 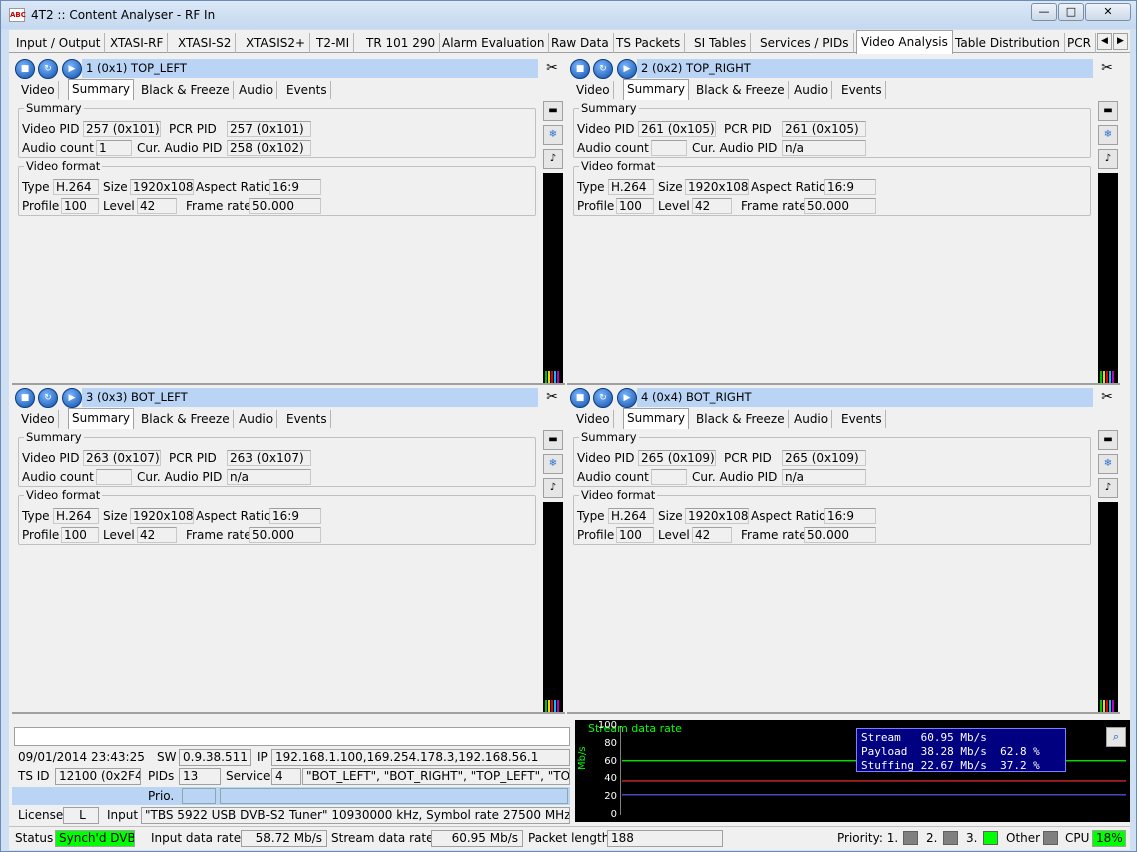 I want to click on tab-si-tables: SI Tables, so click(x=721, y=43).